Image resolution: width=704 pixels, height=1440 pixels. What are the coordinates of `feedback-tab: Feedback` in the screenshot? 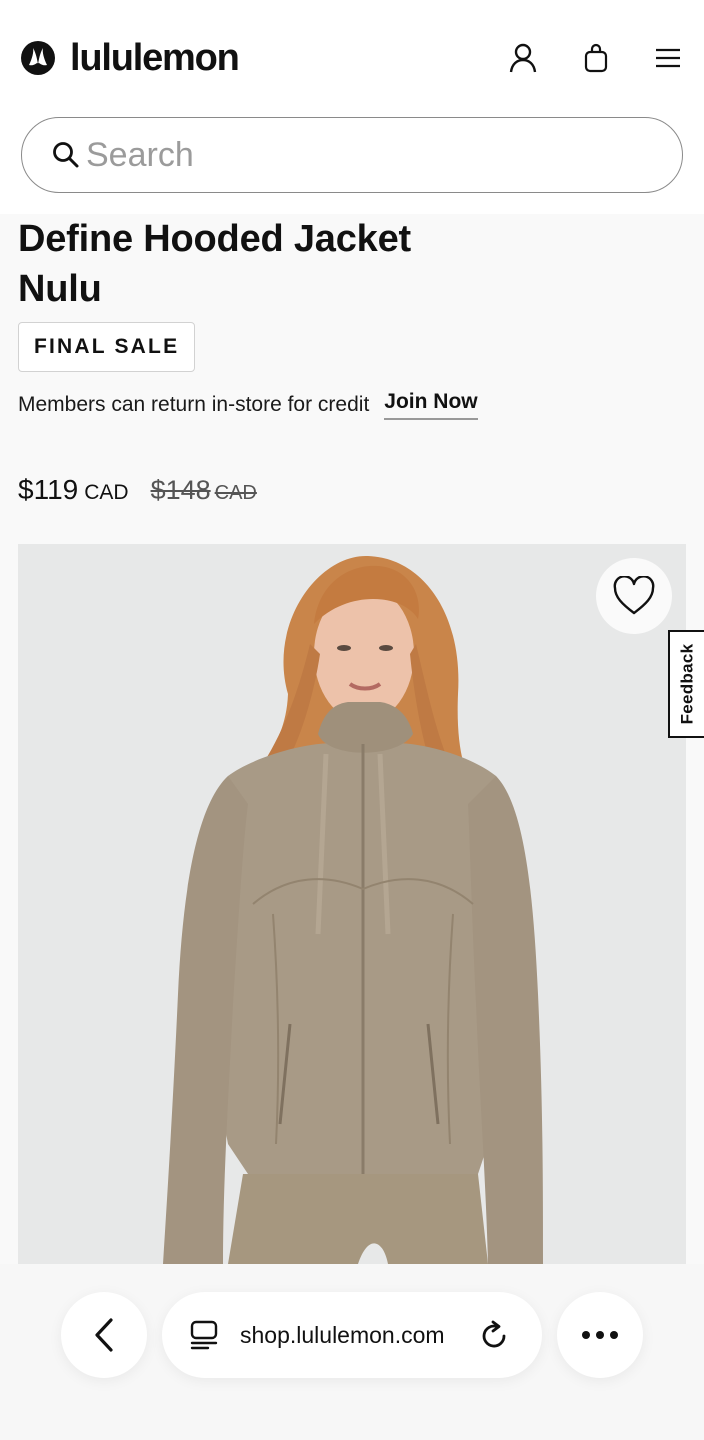 It's located at (686, 684).